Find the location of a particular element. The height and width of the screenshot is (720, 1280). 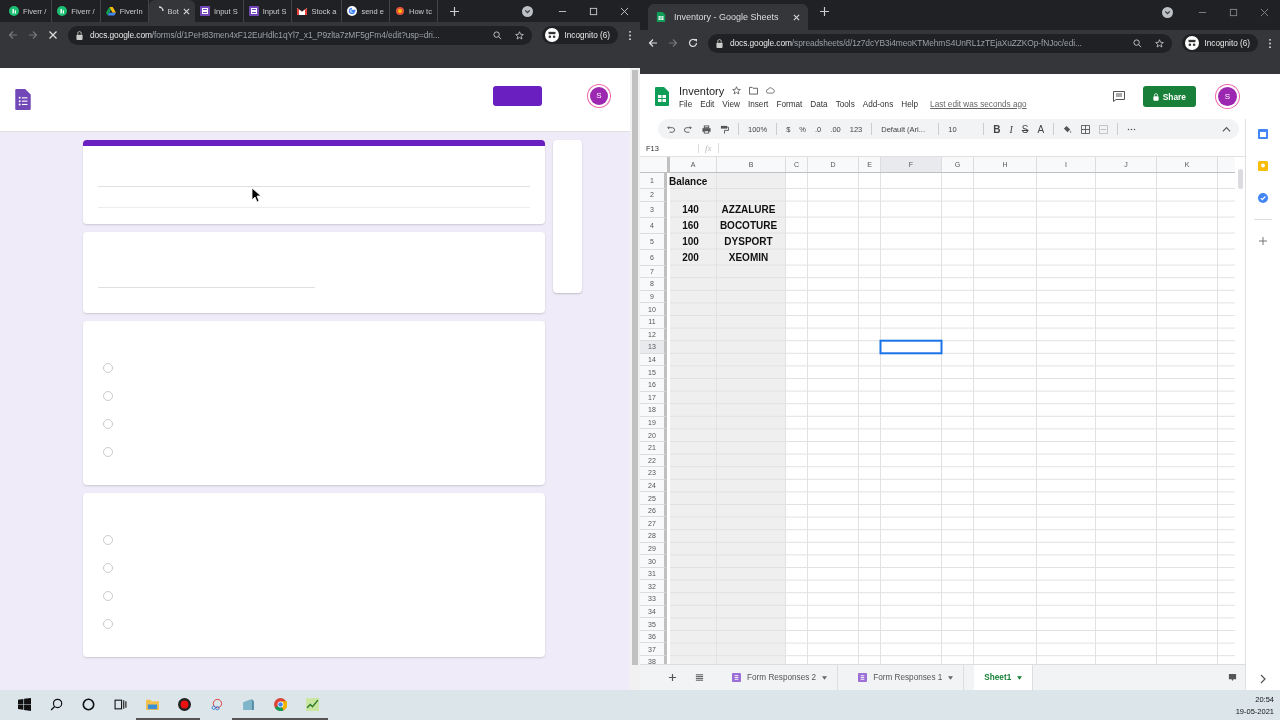

expand-icon is located at coordinates (1263, 679).